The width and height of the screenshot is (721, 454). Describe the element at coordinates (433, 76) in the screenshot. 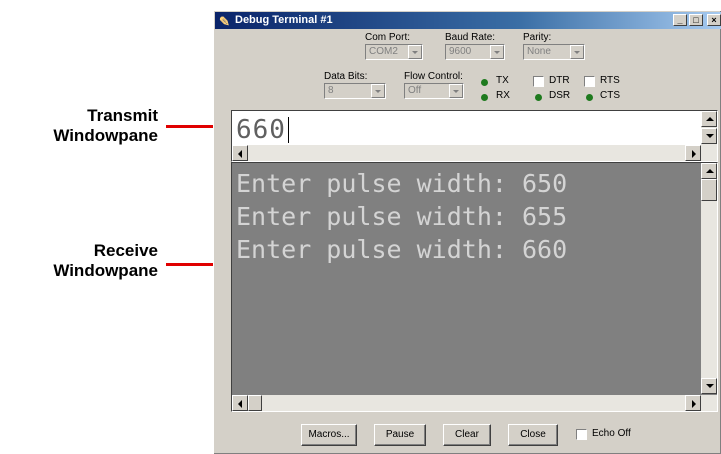

I see `flow-control-label: Flow Control:` at that location.